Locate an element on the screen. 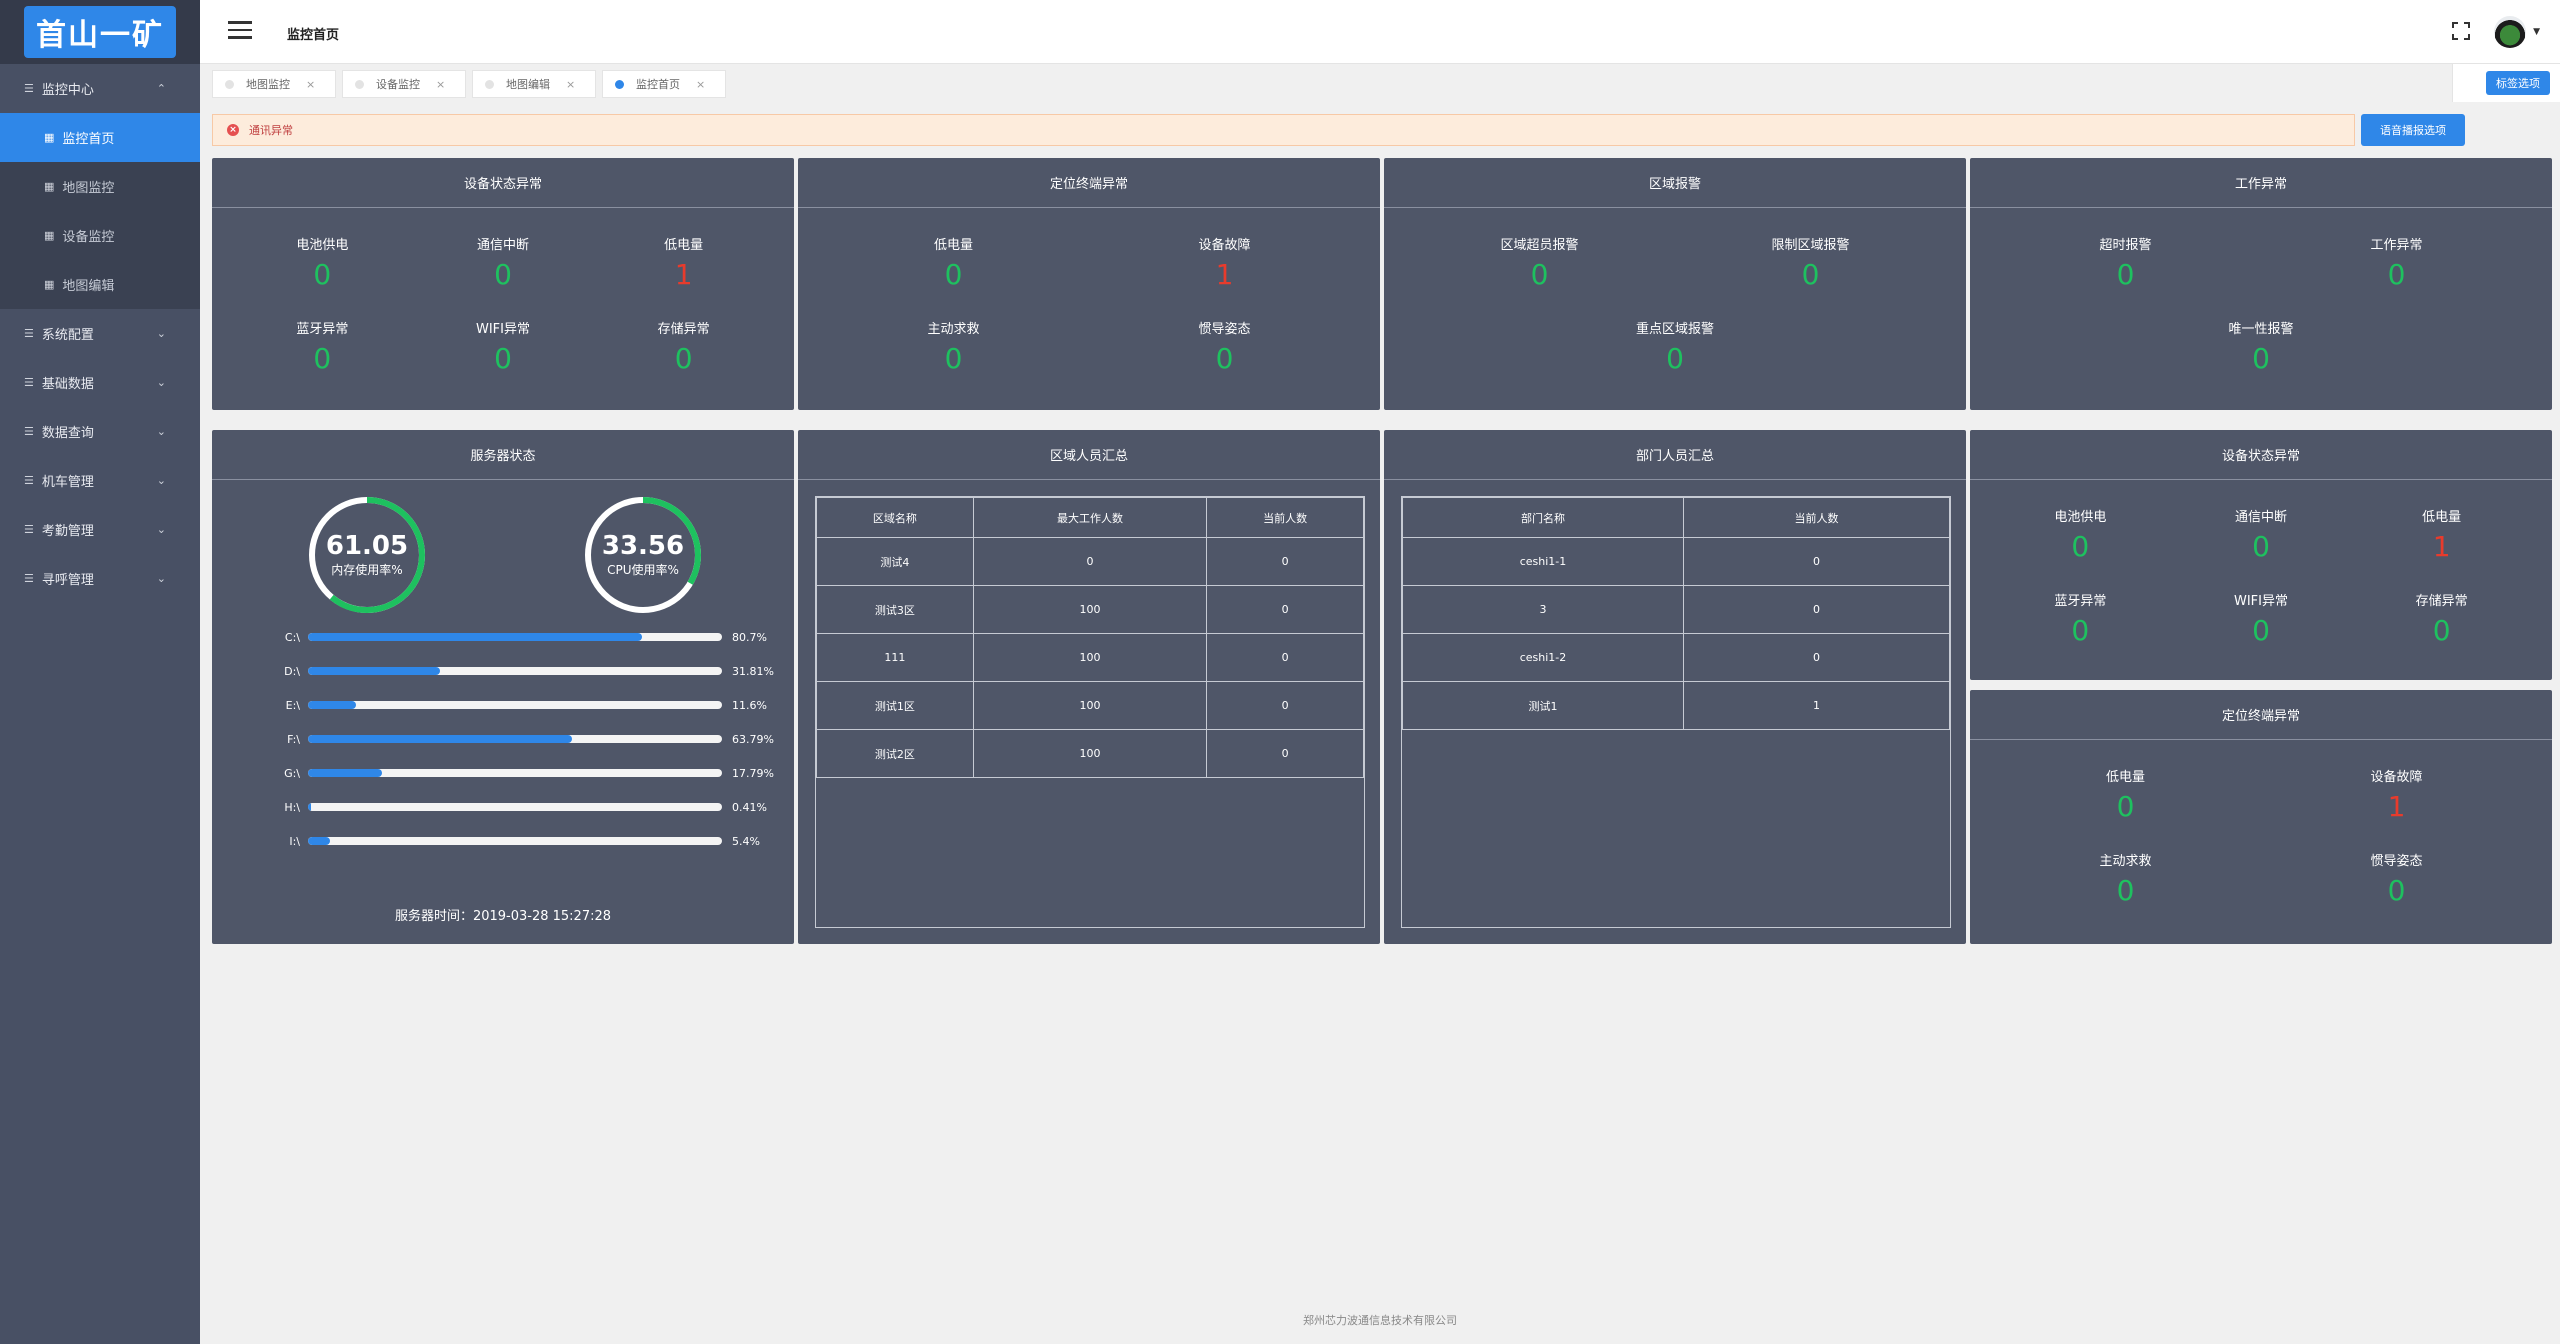 Image resolution: width=2560 pixels, height=1344 pixels. footer: 郑州芯力波通信息技术有限公司 is located at coordinates (1380, 1320).